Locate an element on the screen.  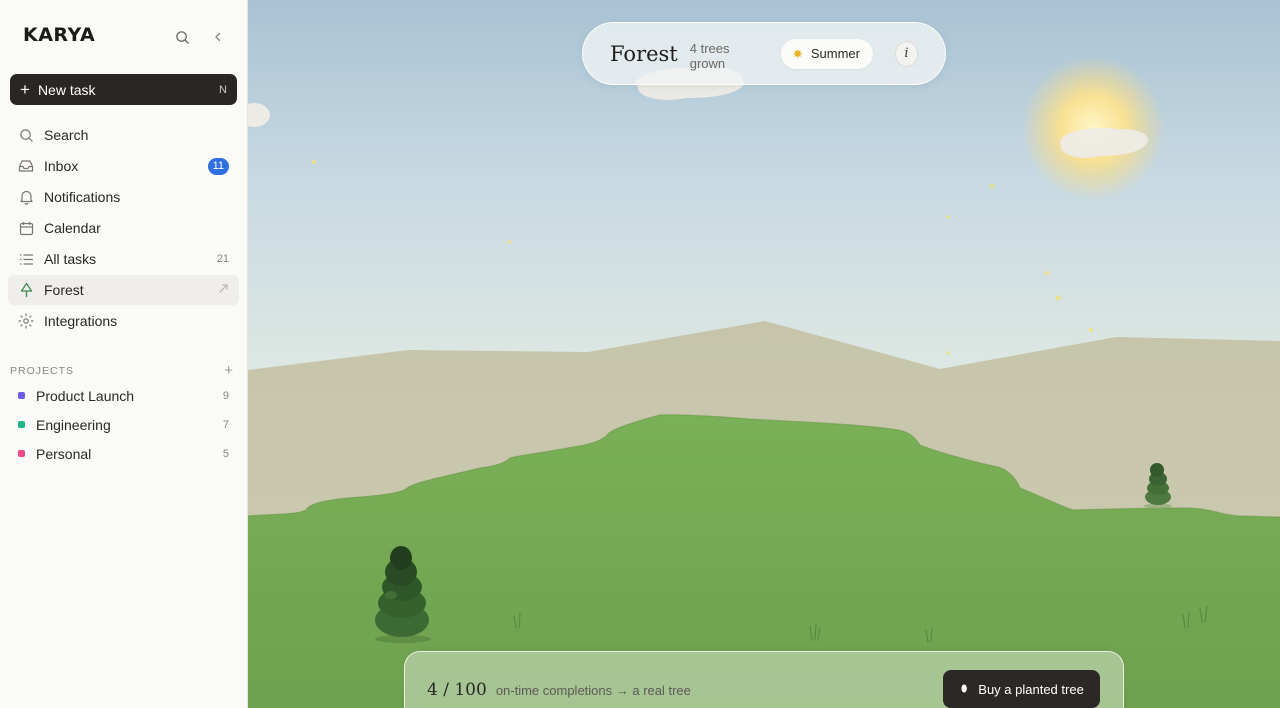
project-count: 5 is located at coordinates (225, 453).